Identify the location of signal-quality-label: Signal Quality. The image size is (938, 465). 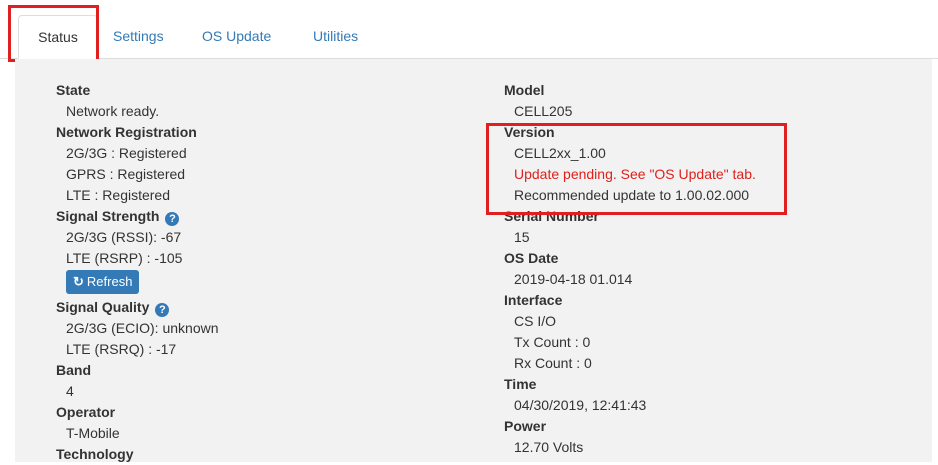
(103, 307).